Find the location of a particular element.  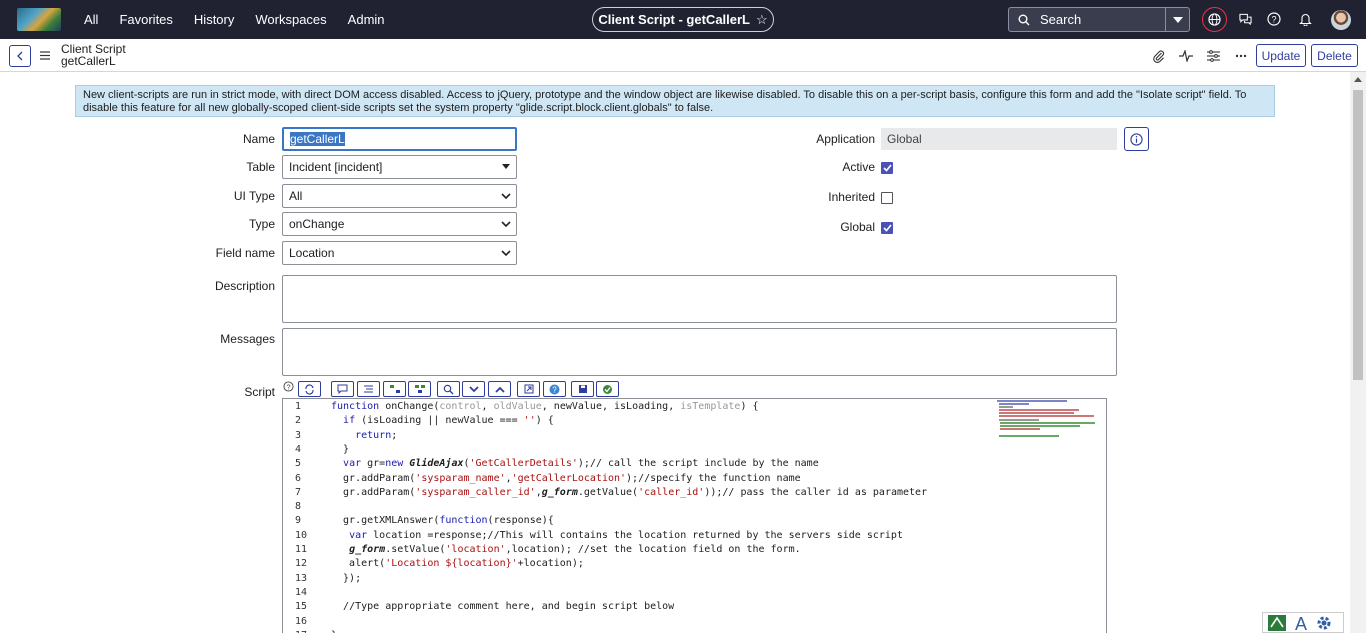

more-icon is located at coordinates (1241, 56).